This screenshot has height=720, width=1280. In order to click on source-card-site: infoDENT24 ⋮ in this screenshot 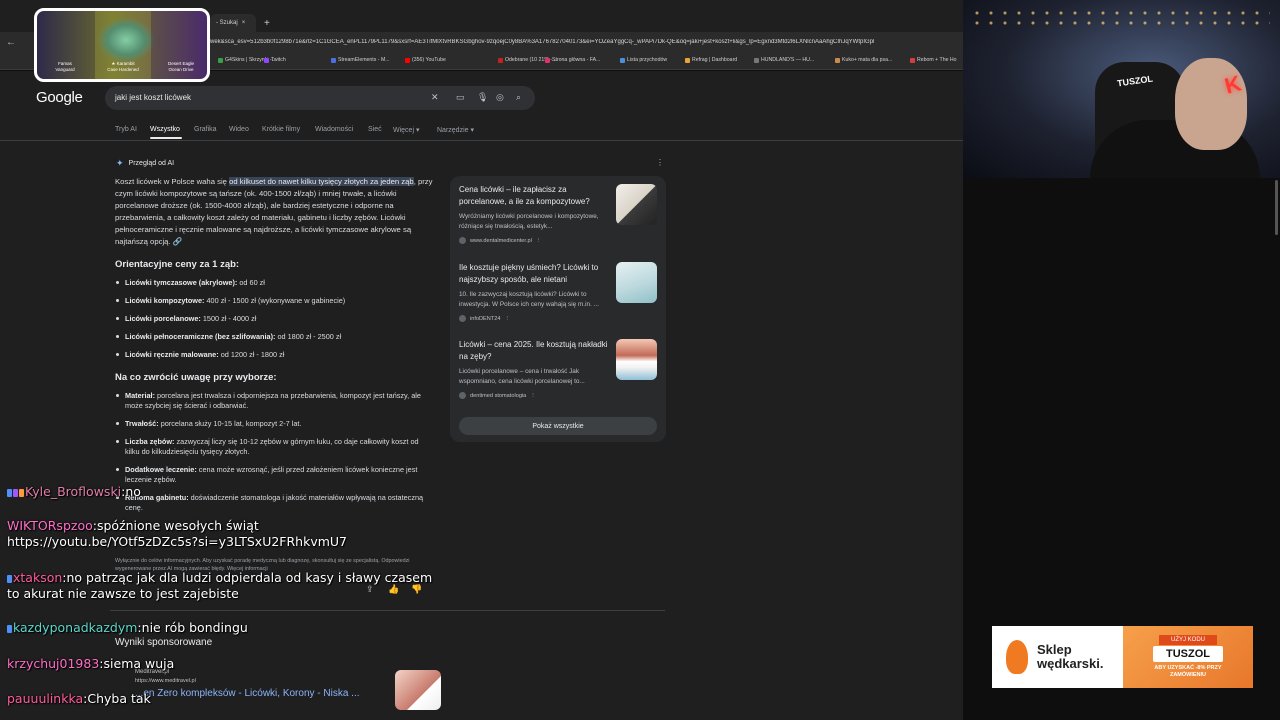, I will do `click(484, 318)`.